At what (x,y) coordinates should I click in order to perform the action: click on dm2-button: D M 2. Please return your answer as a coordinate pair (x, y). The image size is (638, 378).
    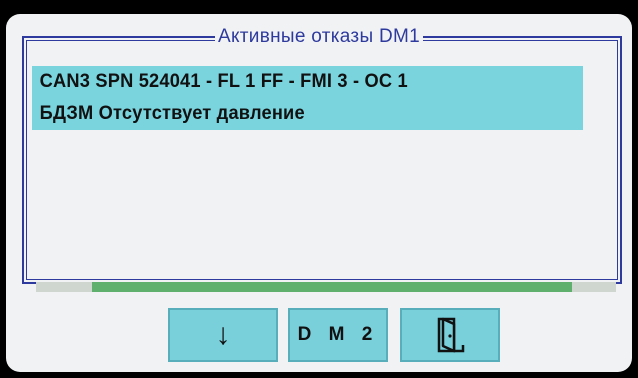
    Looking at the image, I should click on (338, 335).